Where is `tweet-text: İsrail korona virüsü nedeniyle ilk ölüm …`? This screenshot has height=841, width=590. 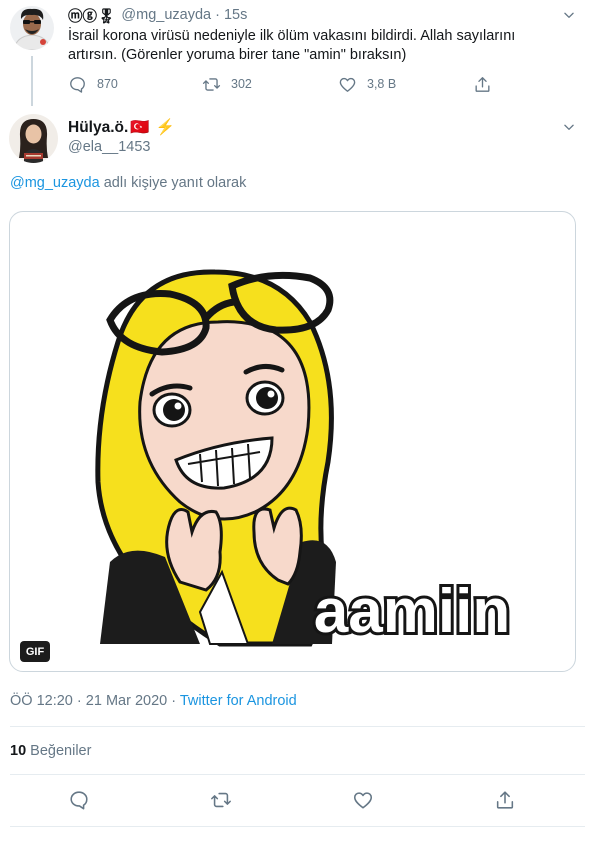
tweet-text: İsrail korona virüsü nedeniyle ilk ölüm … is located at coordinates (292, 45).